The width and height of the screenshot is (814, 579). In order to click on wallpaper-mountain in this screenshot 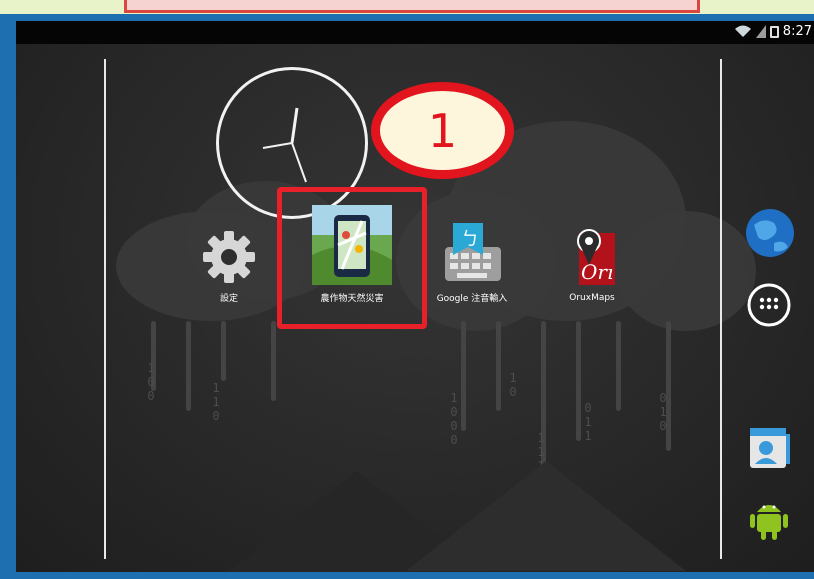, I will do `click(546, 516)`.